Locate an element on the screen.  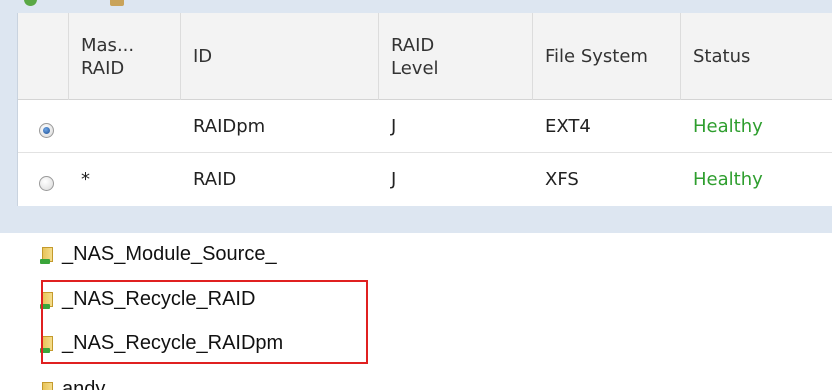
header-file-system: File System is located at coordinates (607, 56).